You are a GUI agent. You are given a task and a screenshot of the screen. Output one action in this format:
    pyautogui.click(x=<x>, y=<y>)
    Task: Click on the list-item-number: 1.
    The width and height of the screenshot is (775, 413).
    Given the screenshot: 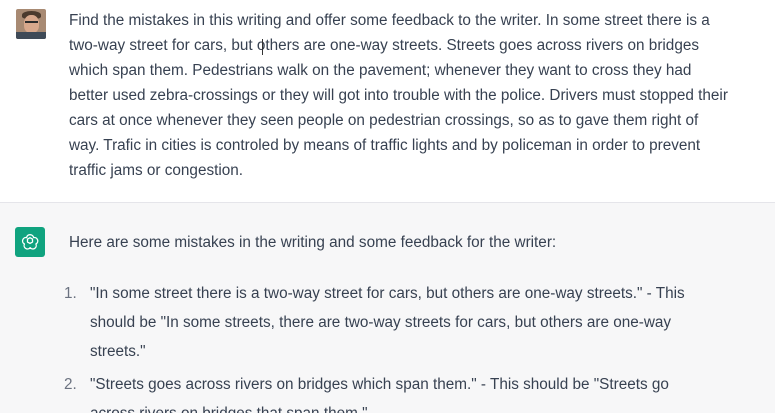 What is the action you would take?
    pyautogui.click(x=70, y=293)
    